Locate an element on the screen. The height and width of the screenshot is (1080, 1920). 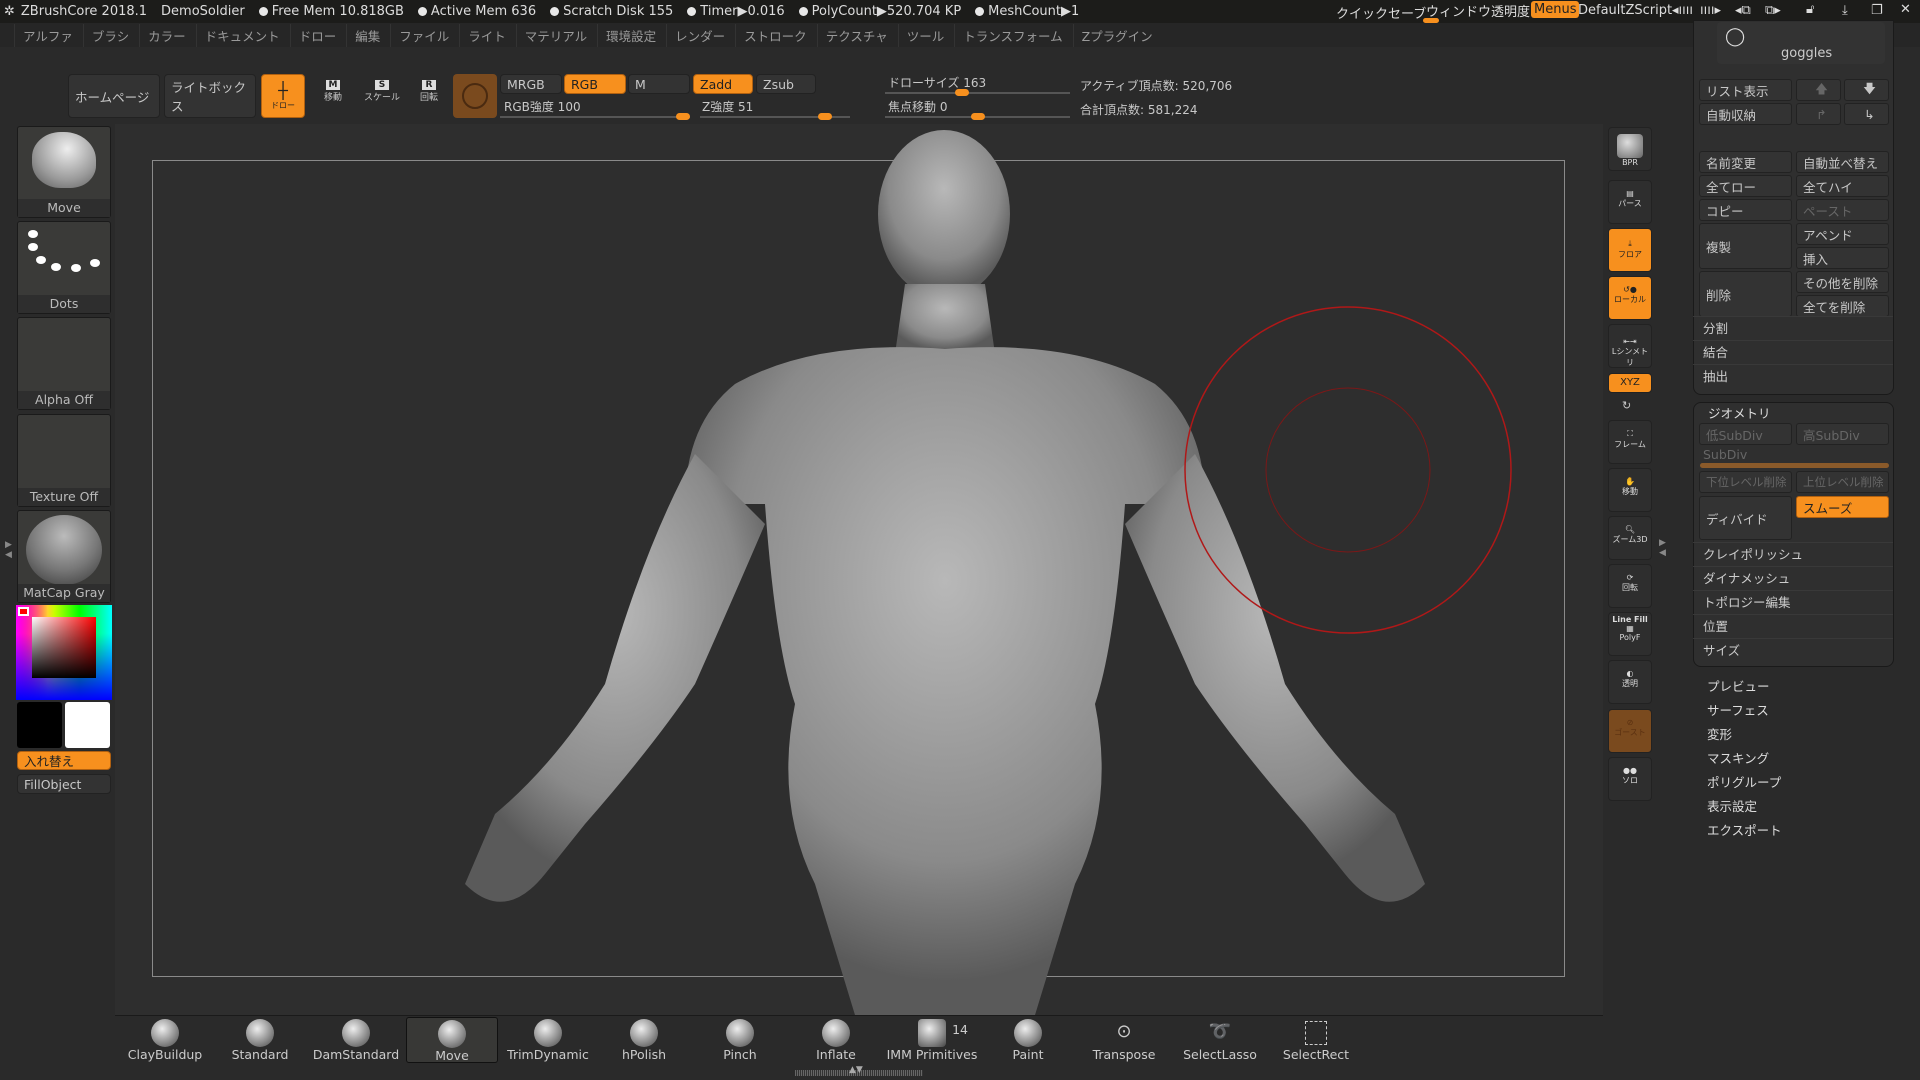
frame-button: ⛶ フレーム is located at coordinates (1630, 442).